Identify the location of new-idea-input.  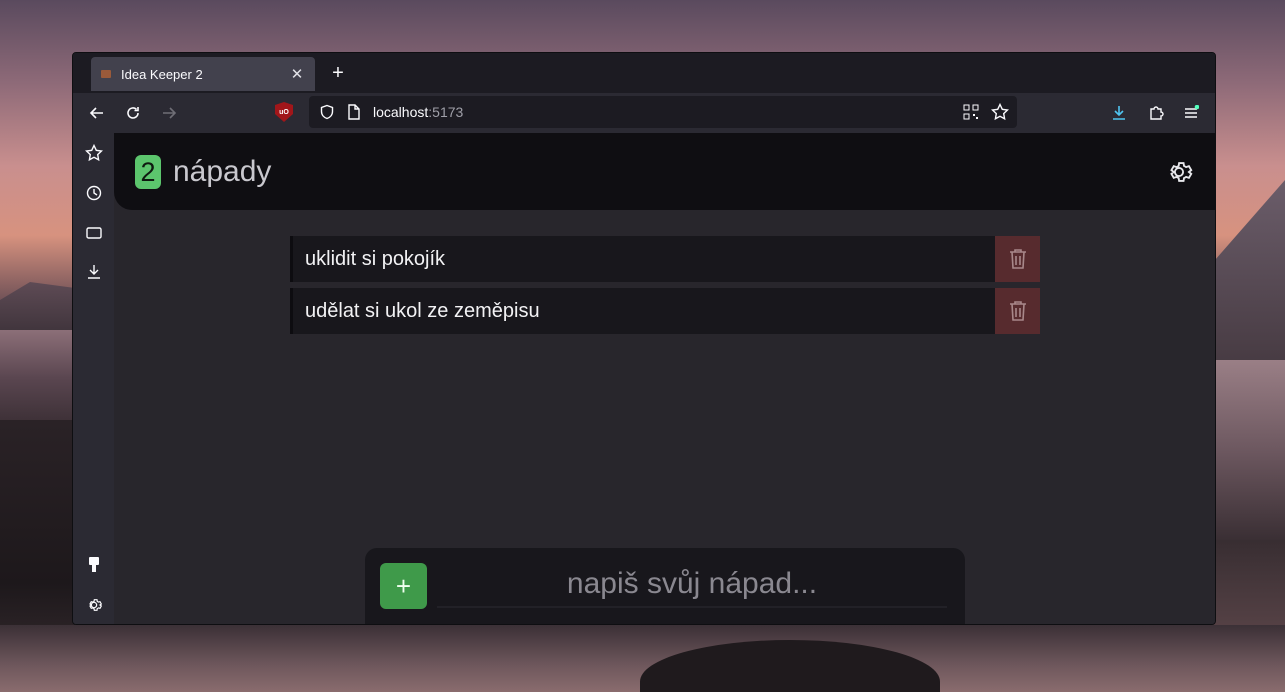
(692, 585).